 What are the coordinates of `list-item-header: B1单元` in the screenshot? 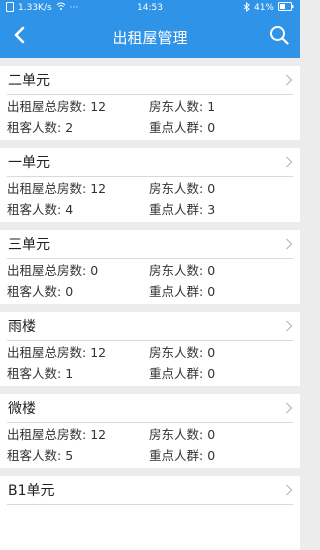 It's located at (150, 490).